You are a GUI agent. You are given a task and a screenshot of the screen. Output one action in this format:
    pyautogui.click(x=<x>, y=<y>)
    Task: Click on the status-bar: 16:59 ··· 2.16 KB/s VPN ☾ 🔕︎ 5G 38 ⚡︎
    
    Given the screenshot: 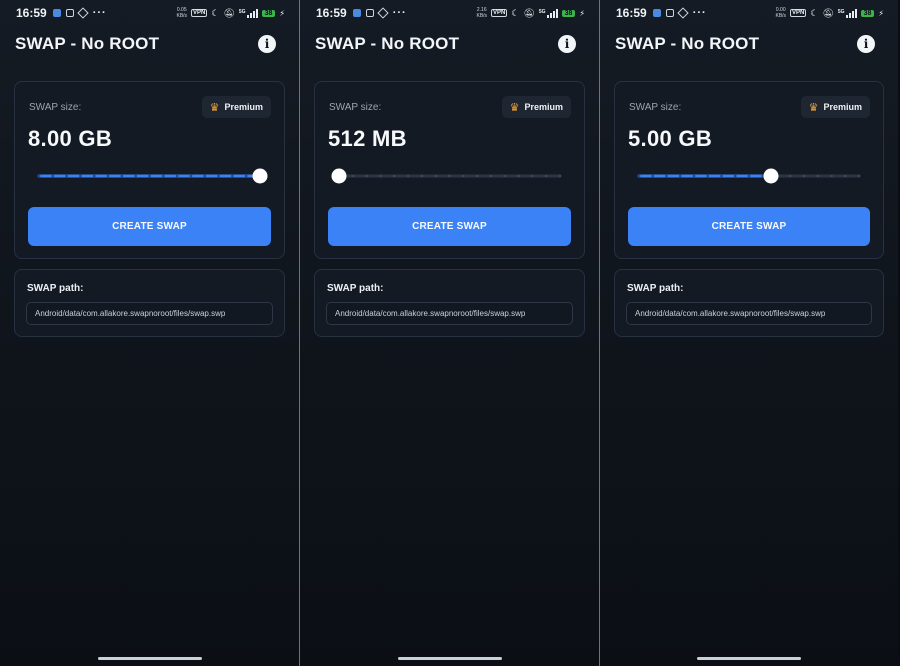 What is the action you would take?
    pyautogui.click(x=449, y=13)
    